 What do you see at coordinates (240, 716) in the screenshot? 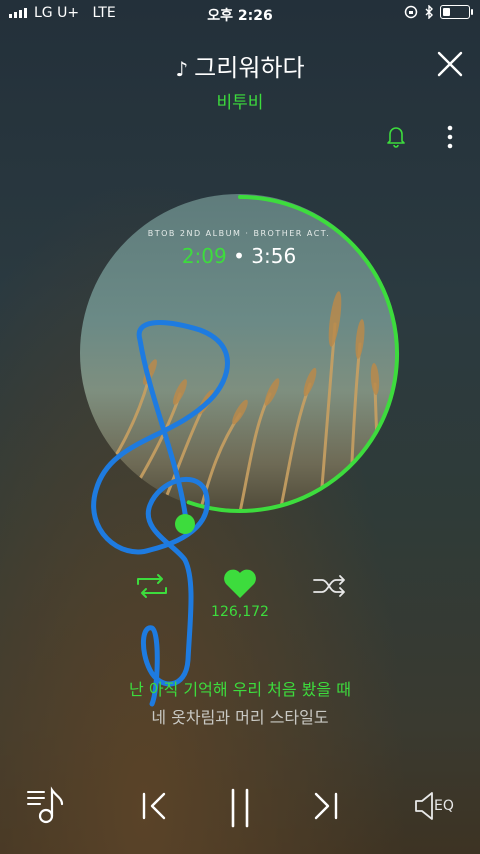
I see `next-lyric: 네 옷차림과 머리 스타일도` at bounding box center [240, 716].